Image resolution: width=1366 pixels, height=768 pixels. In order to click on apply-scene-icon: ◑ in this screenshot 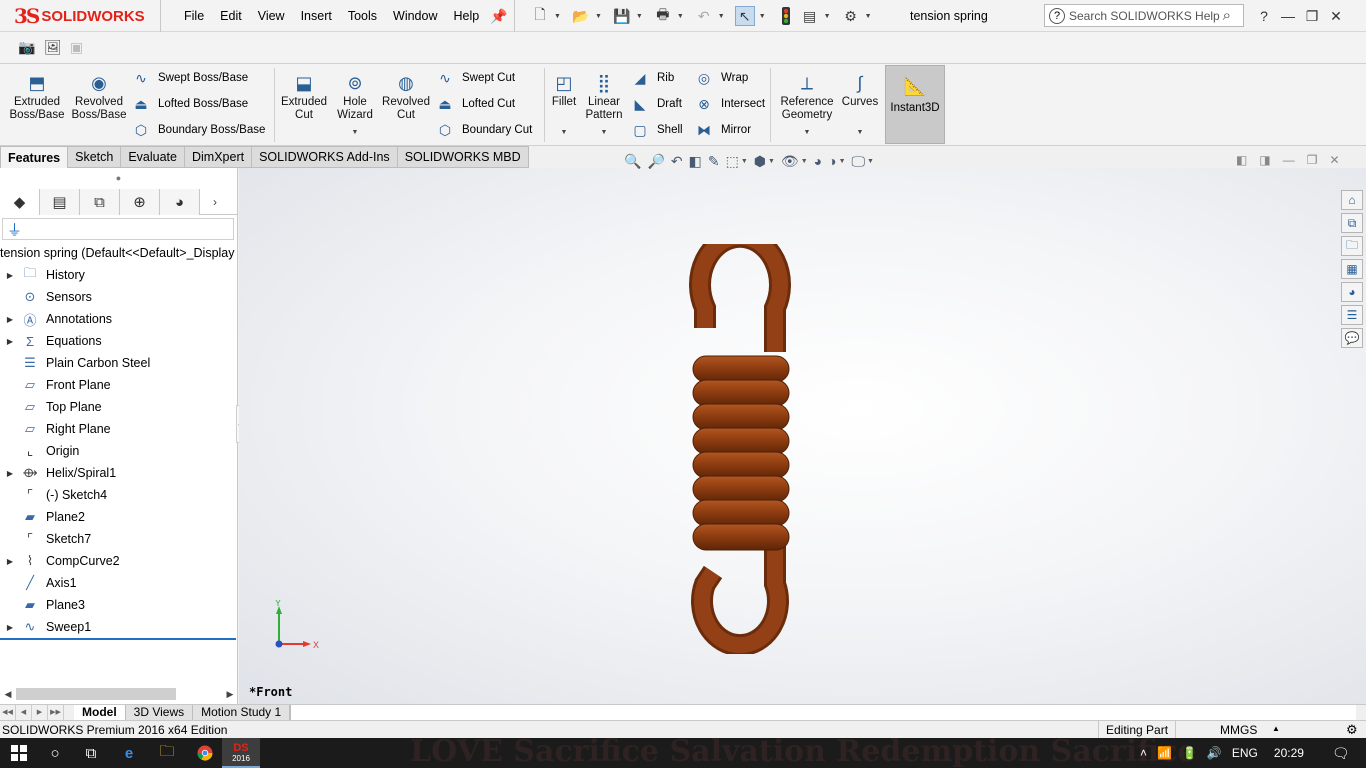, I will do `click(832, 161)`.